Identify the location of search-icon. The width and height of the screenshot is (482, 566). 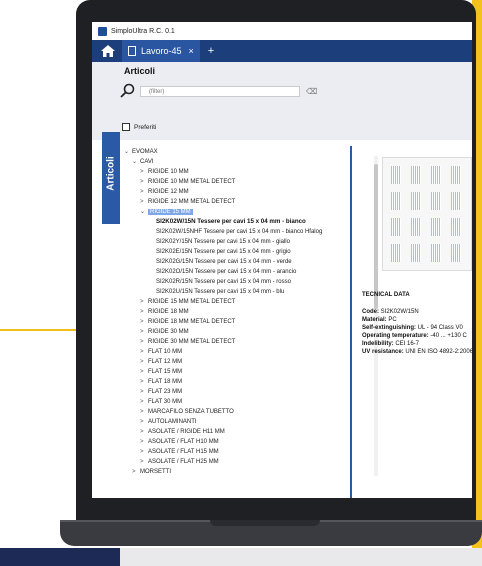
(128, 91).